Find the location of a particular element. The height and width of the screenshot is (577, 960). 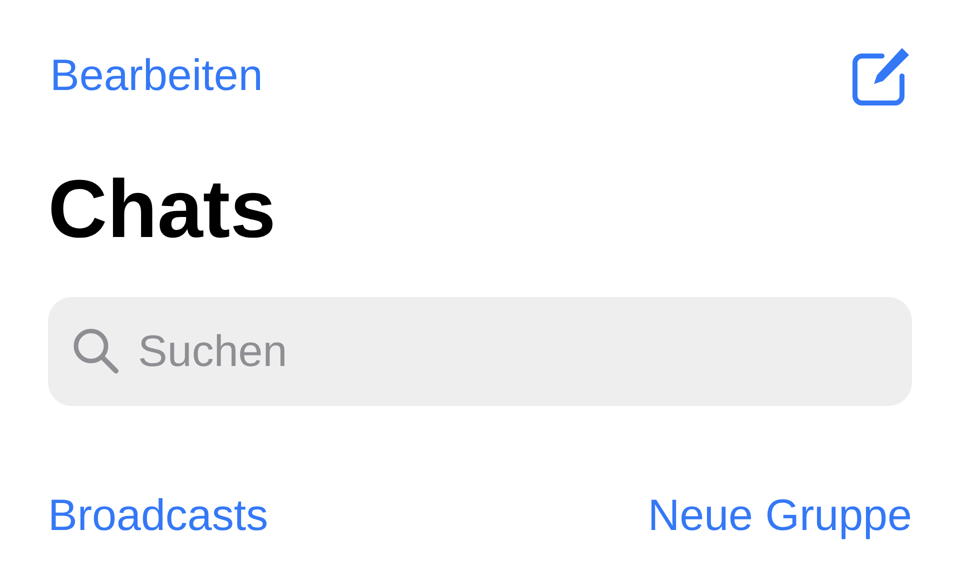

page-title: Chats is located at coordinates (162, 210).